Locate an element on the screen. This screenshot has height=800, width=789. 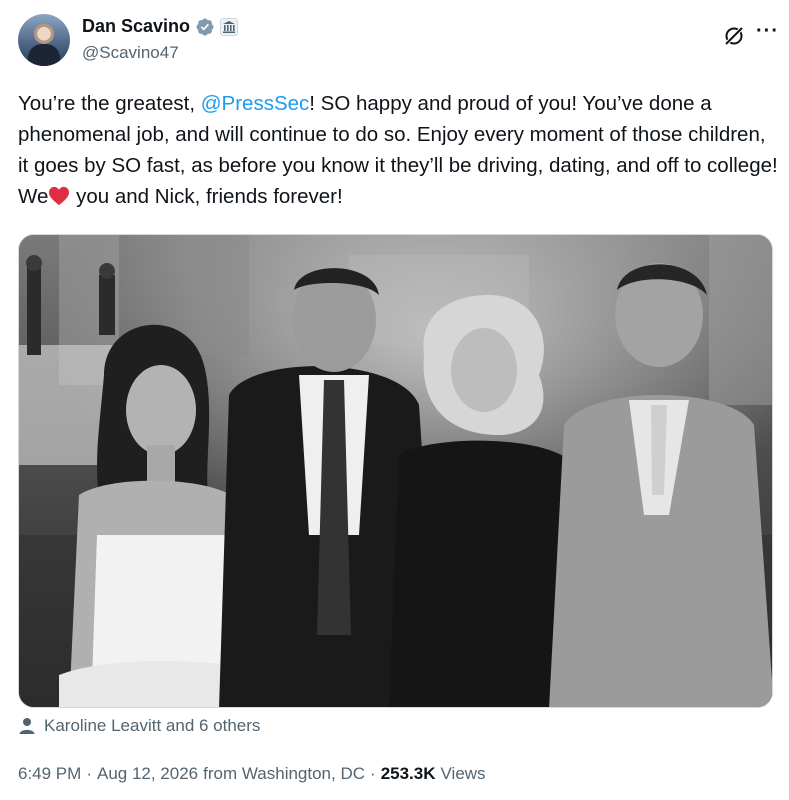
author-handle: @Scavino47 is located at coordinates (130, 53).